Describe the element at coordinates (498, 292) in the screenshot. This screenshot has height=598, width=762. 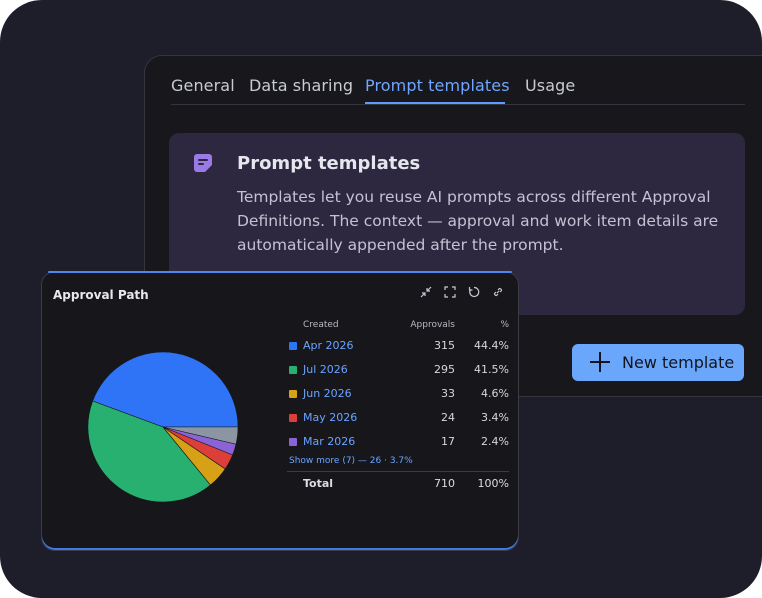
I see `link-icon` at that location.